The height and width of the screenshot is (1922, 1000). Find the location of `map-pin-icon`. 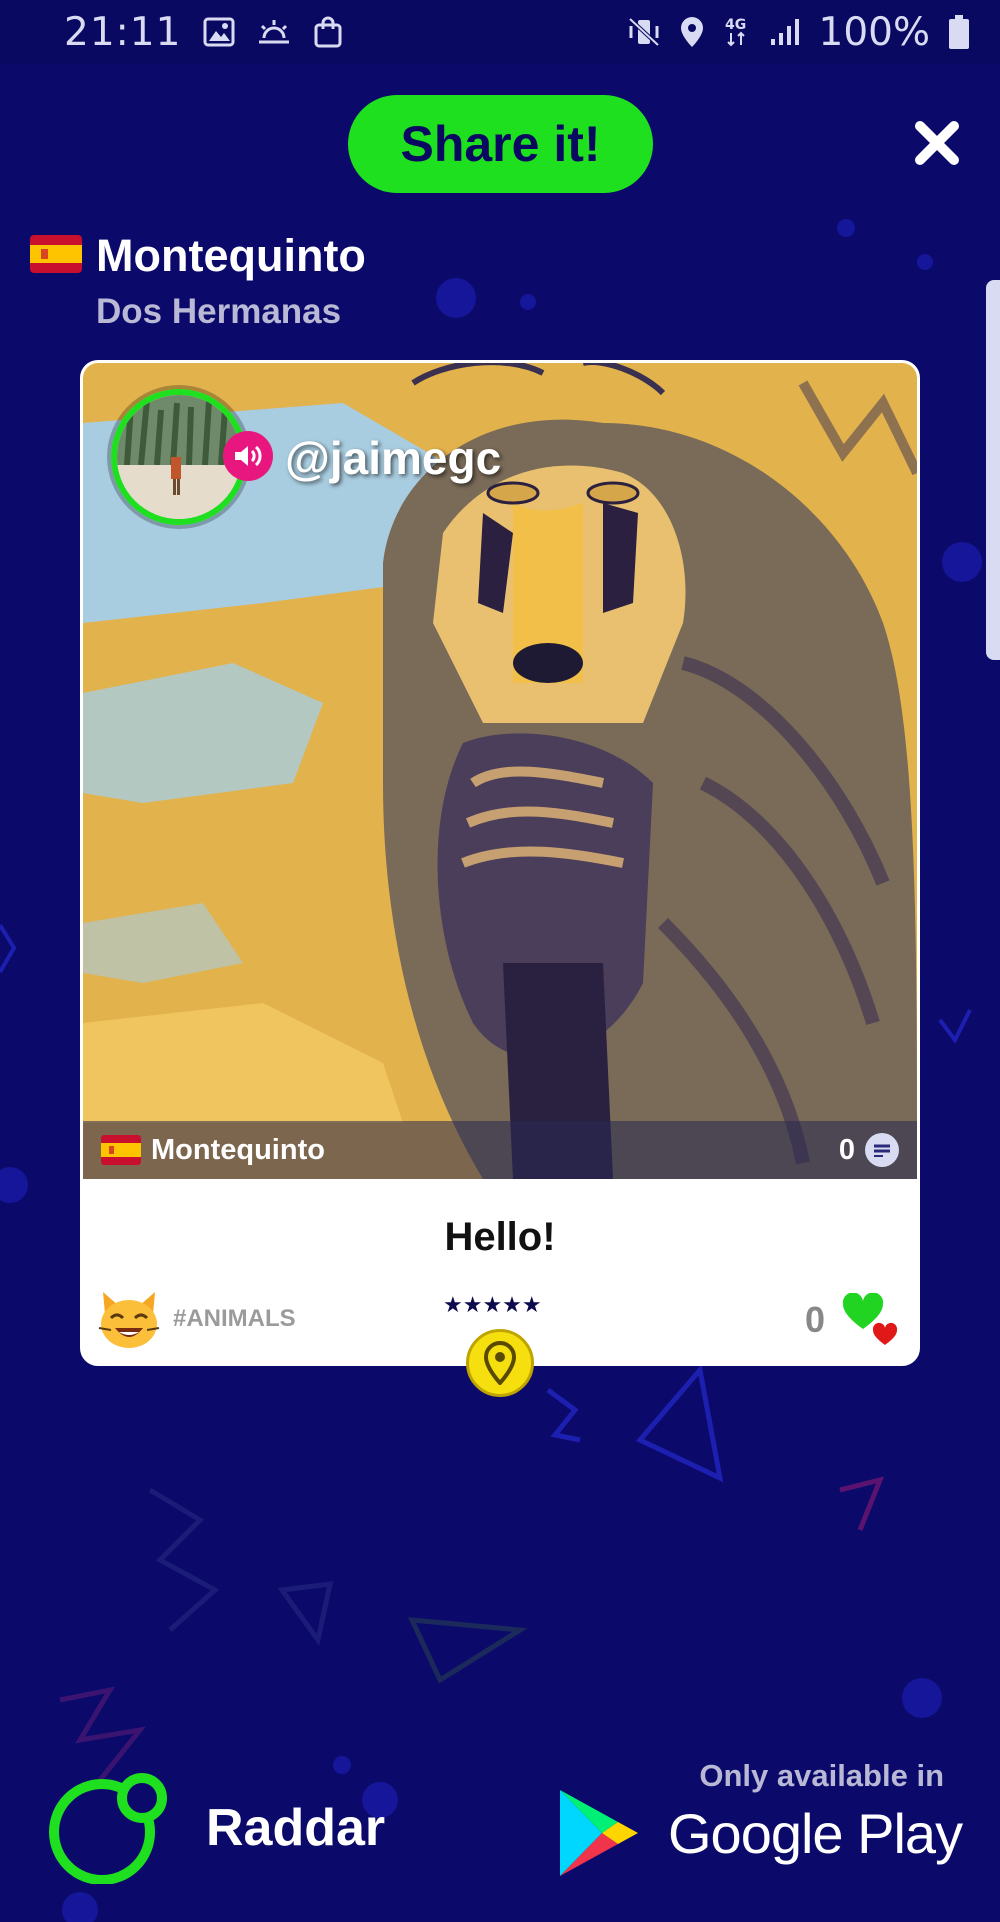

map-pin-icon is located at coordinates (500, 1363).